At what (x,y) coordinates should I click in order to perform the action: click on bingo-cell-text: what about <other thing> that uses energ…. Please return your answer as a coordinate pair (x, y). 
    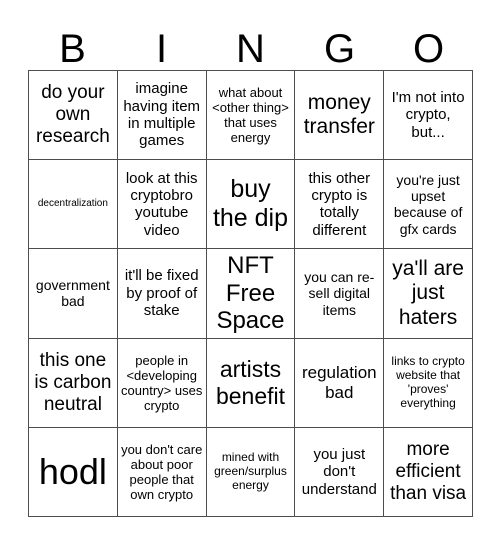
    Looking at the image, I should click on (250, 115).